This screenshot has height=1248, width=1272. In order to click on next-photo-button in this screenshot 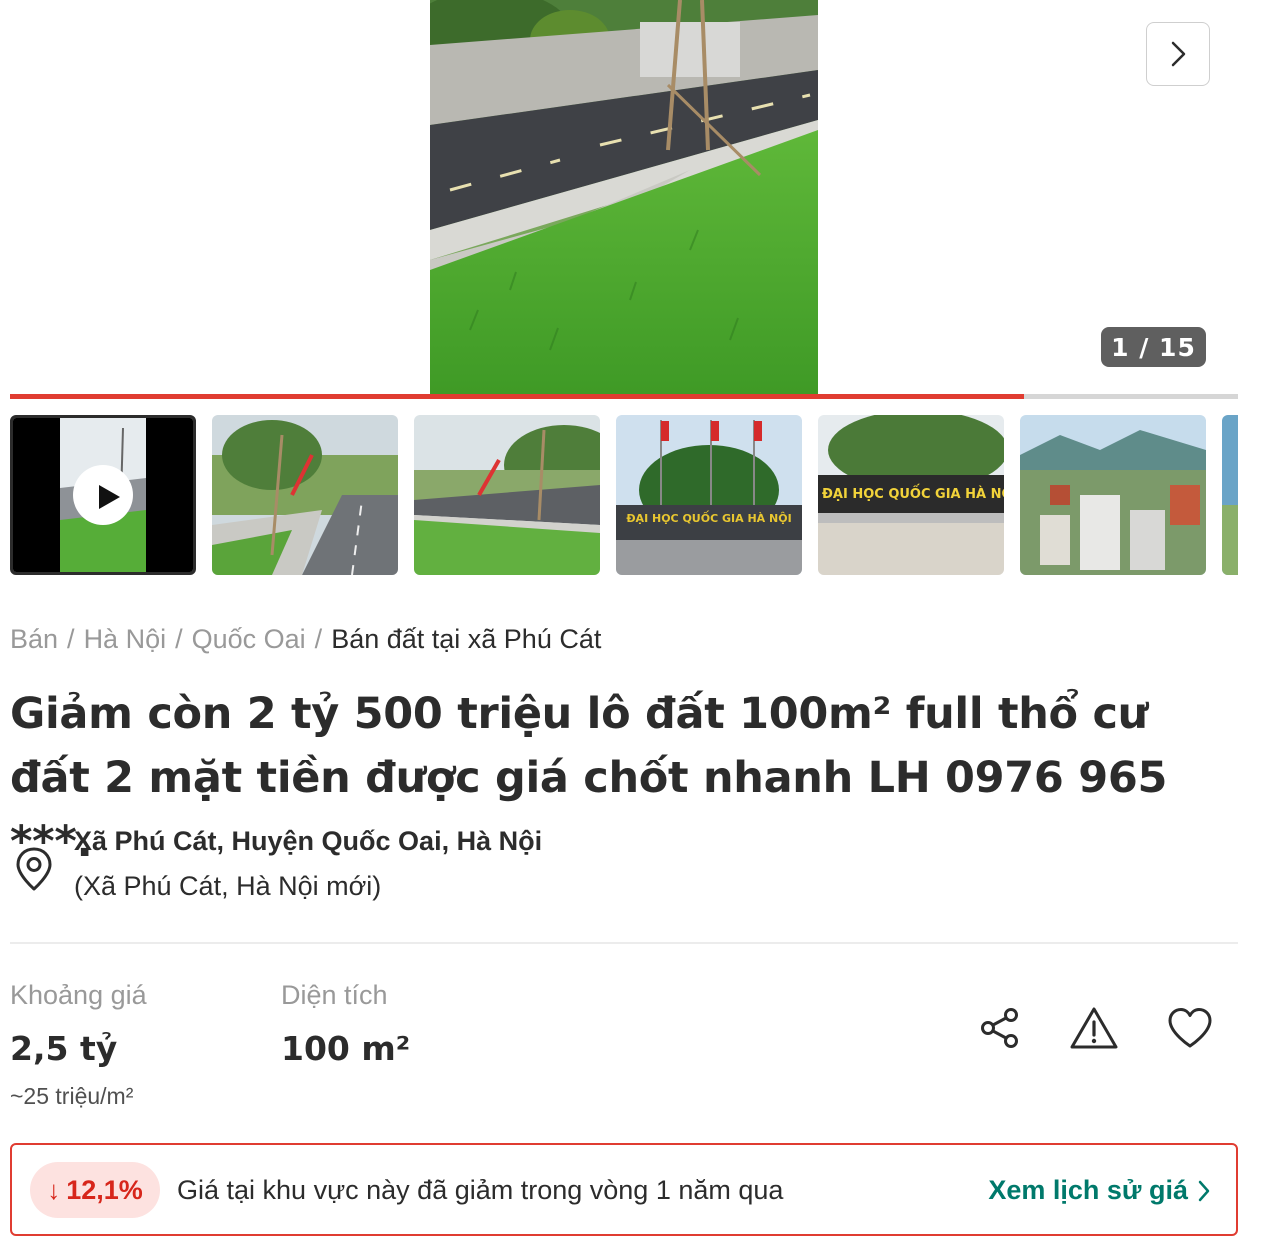, I will do `click(1178, 54)`.